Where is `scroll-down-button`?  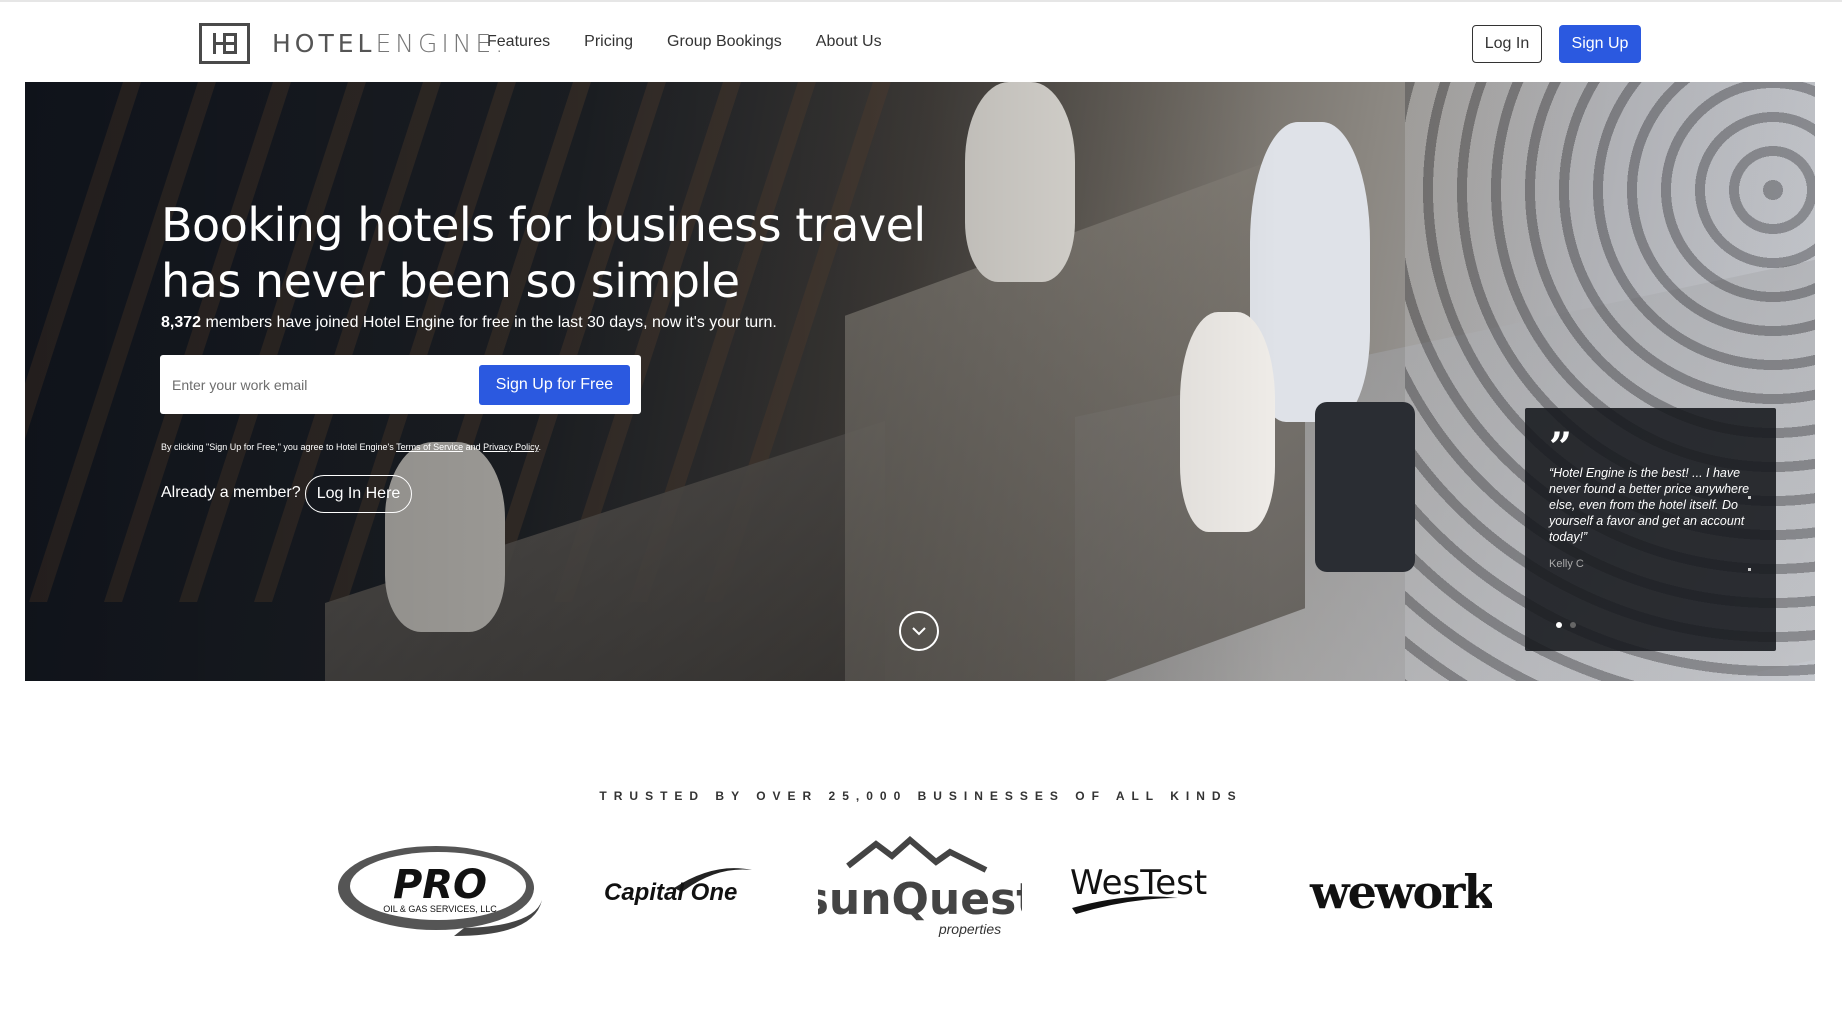 scroll-down-button is located at coordinates (919, 631).